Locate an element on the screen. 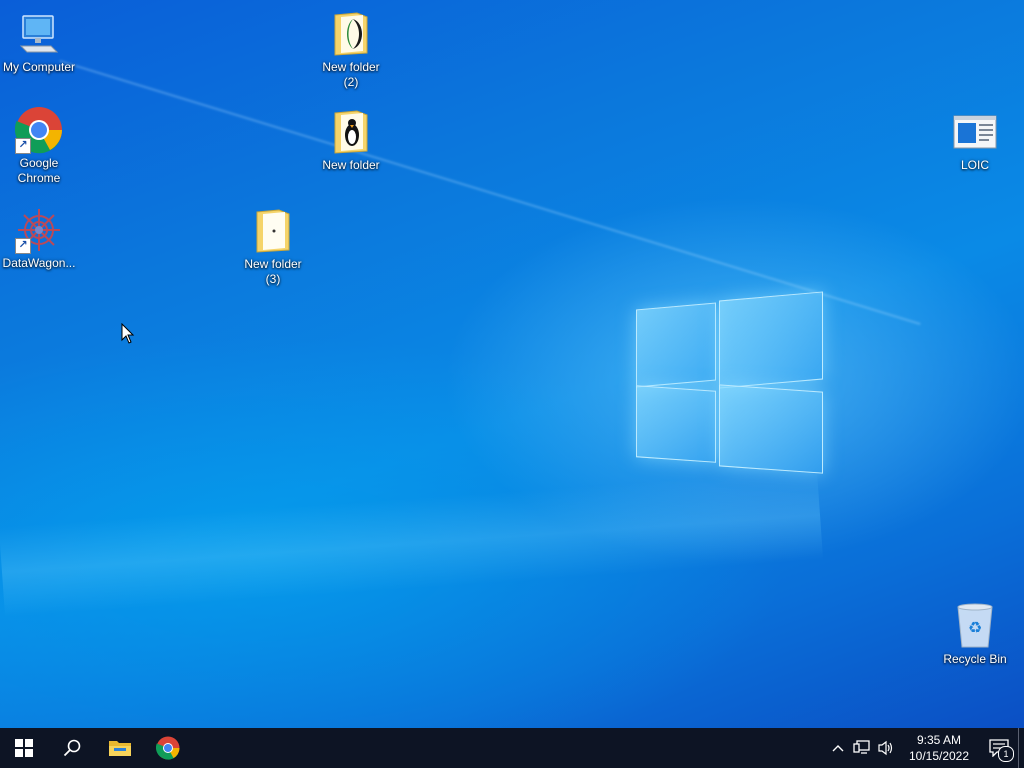  system-tray: 9:35 AM 10/15/2022 1 is located at coordinates (925, 748).